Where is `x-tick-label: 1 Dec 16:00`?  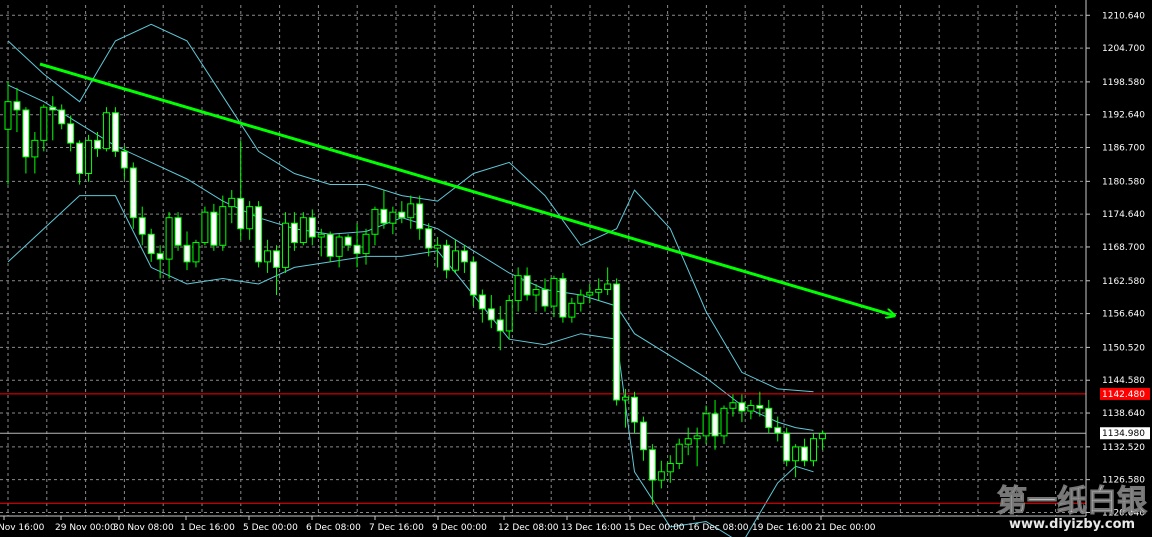 x-tick-label: 1 Dec 16:00 is located at coordinates (207, 528).